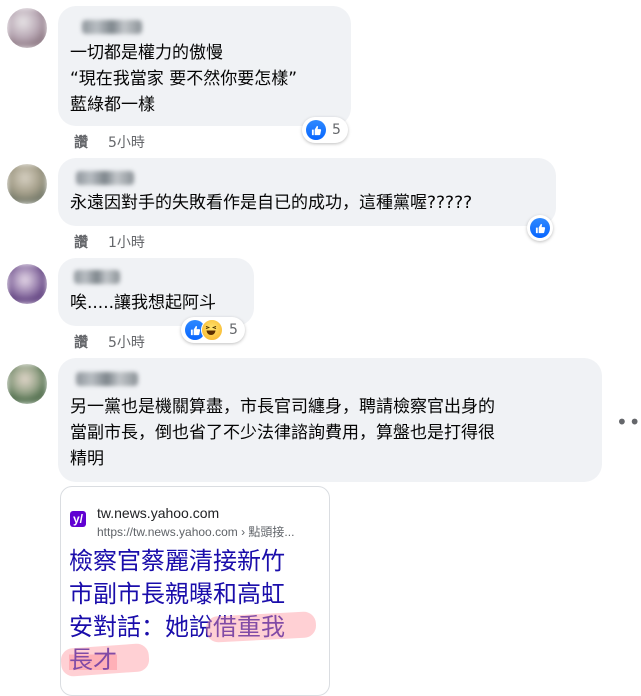  I want to click on comment-text-line: 當副市長，倒也省了不少法律諮詢費用，算盤也是打得很, so click(282, 433).